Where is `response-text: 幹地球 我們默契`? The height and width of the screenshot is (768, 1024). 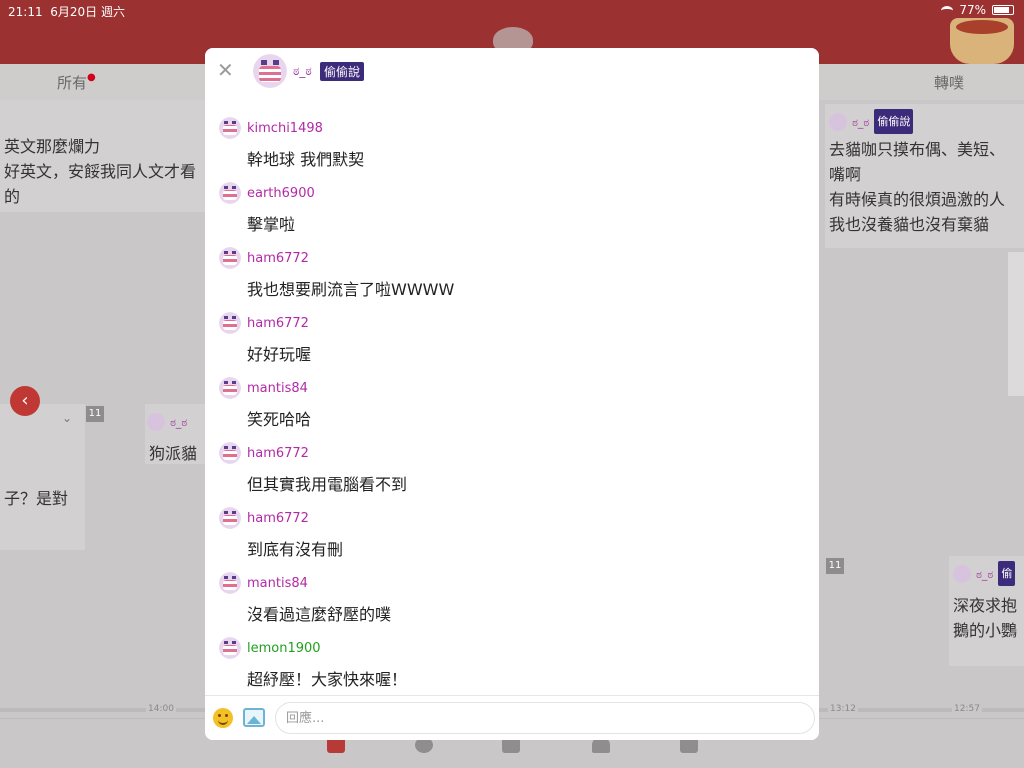
response-text: 幹地球 我們默契 is located at coordinates (306, 159).